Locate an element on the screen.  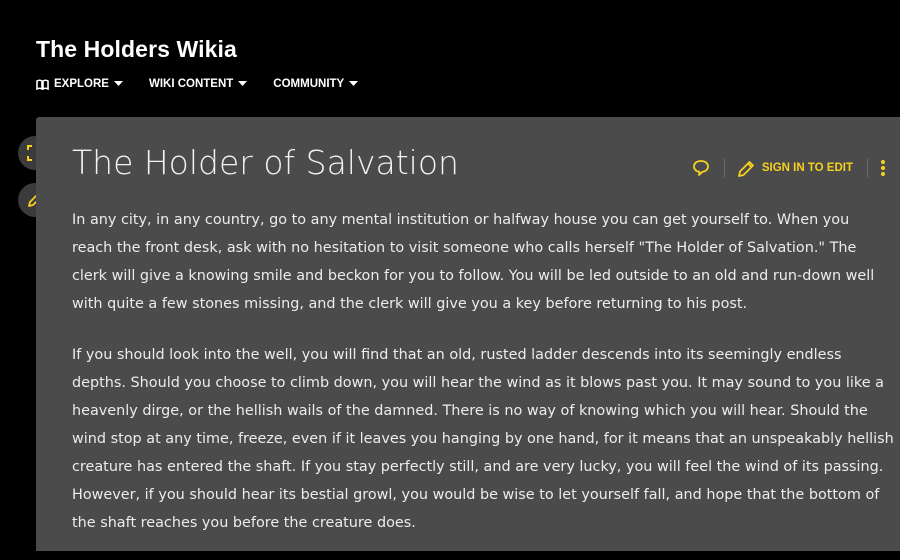
sign-in-to-edit-button: SIGN IN TO EDIT is located at coordinates (795, 168).